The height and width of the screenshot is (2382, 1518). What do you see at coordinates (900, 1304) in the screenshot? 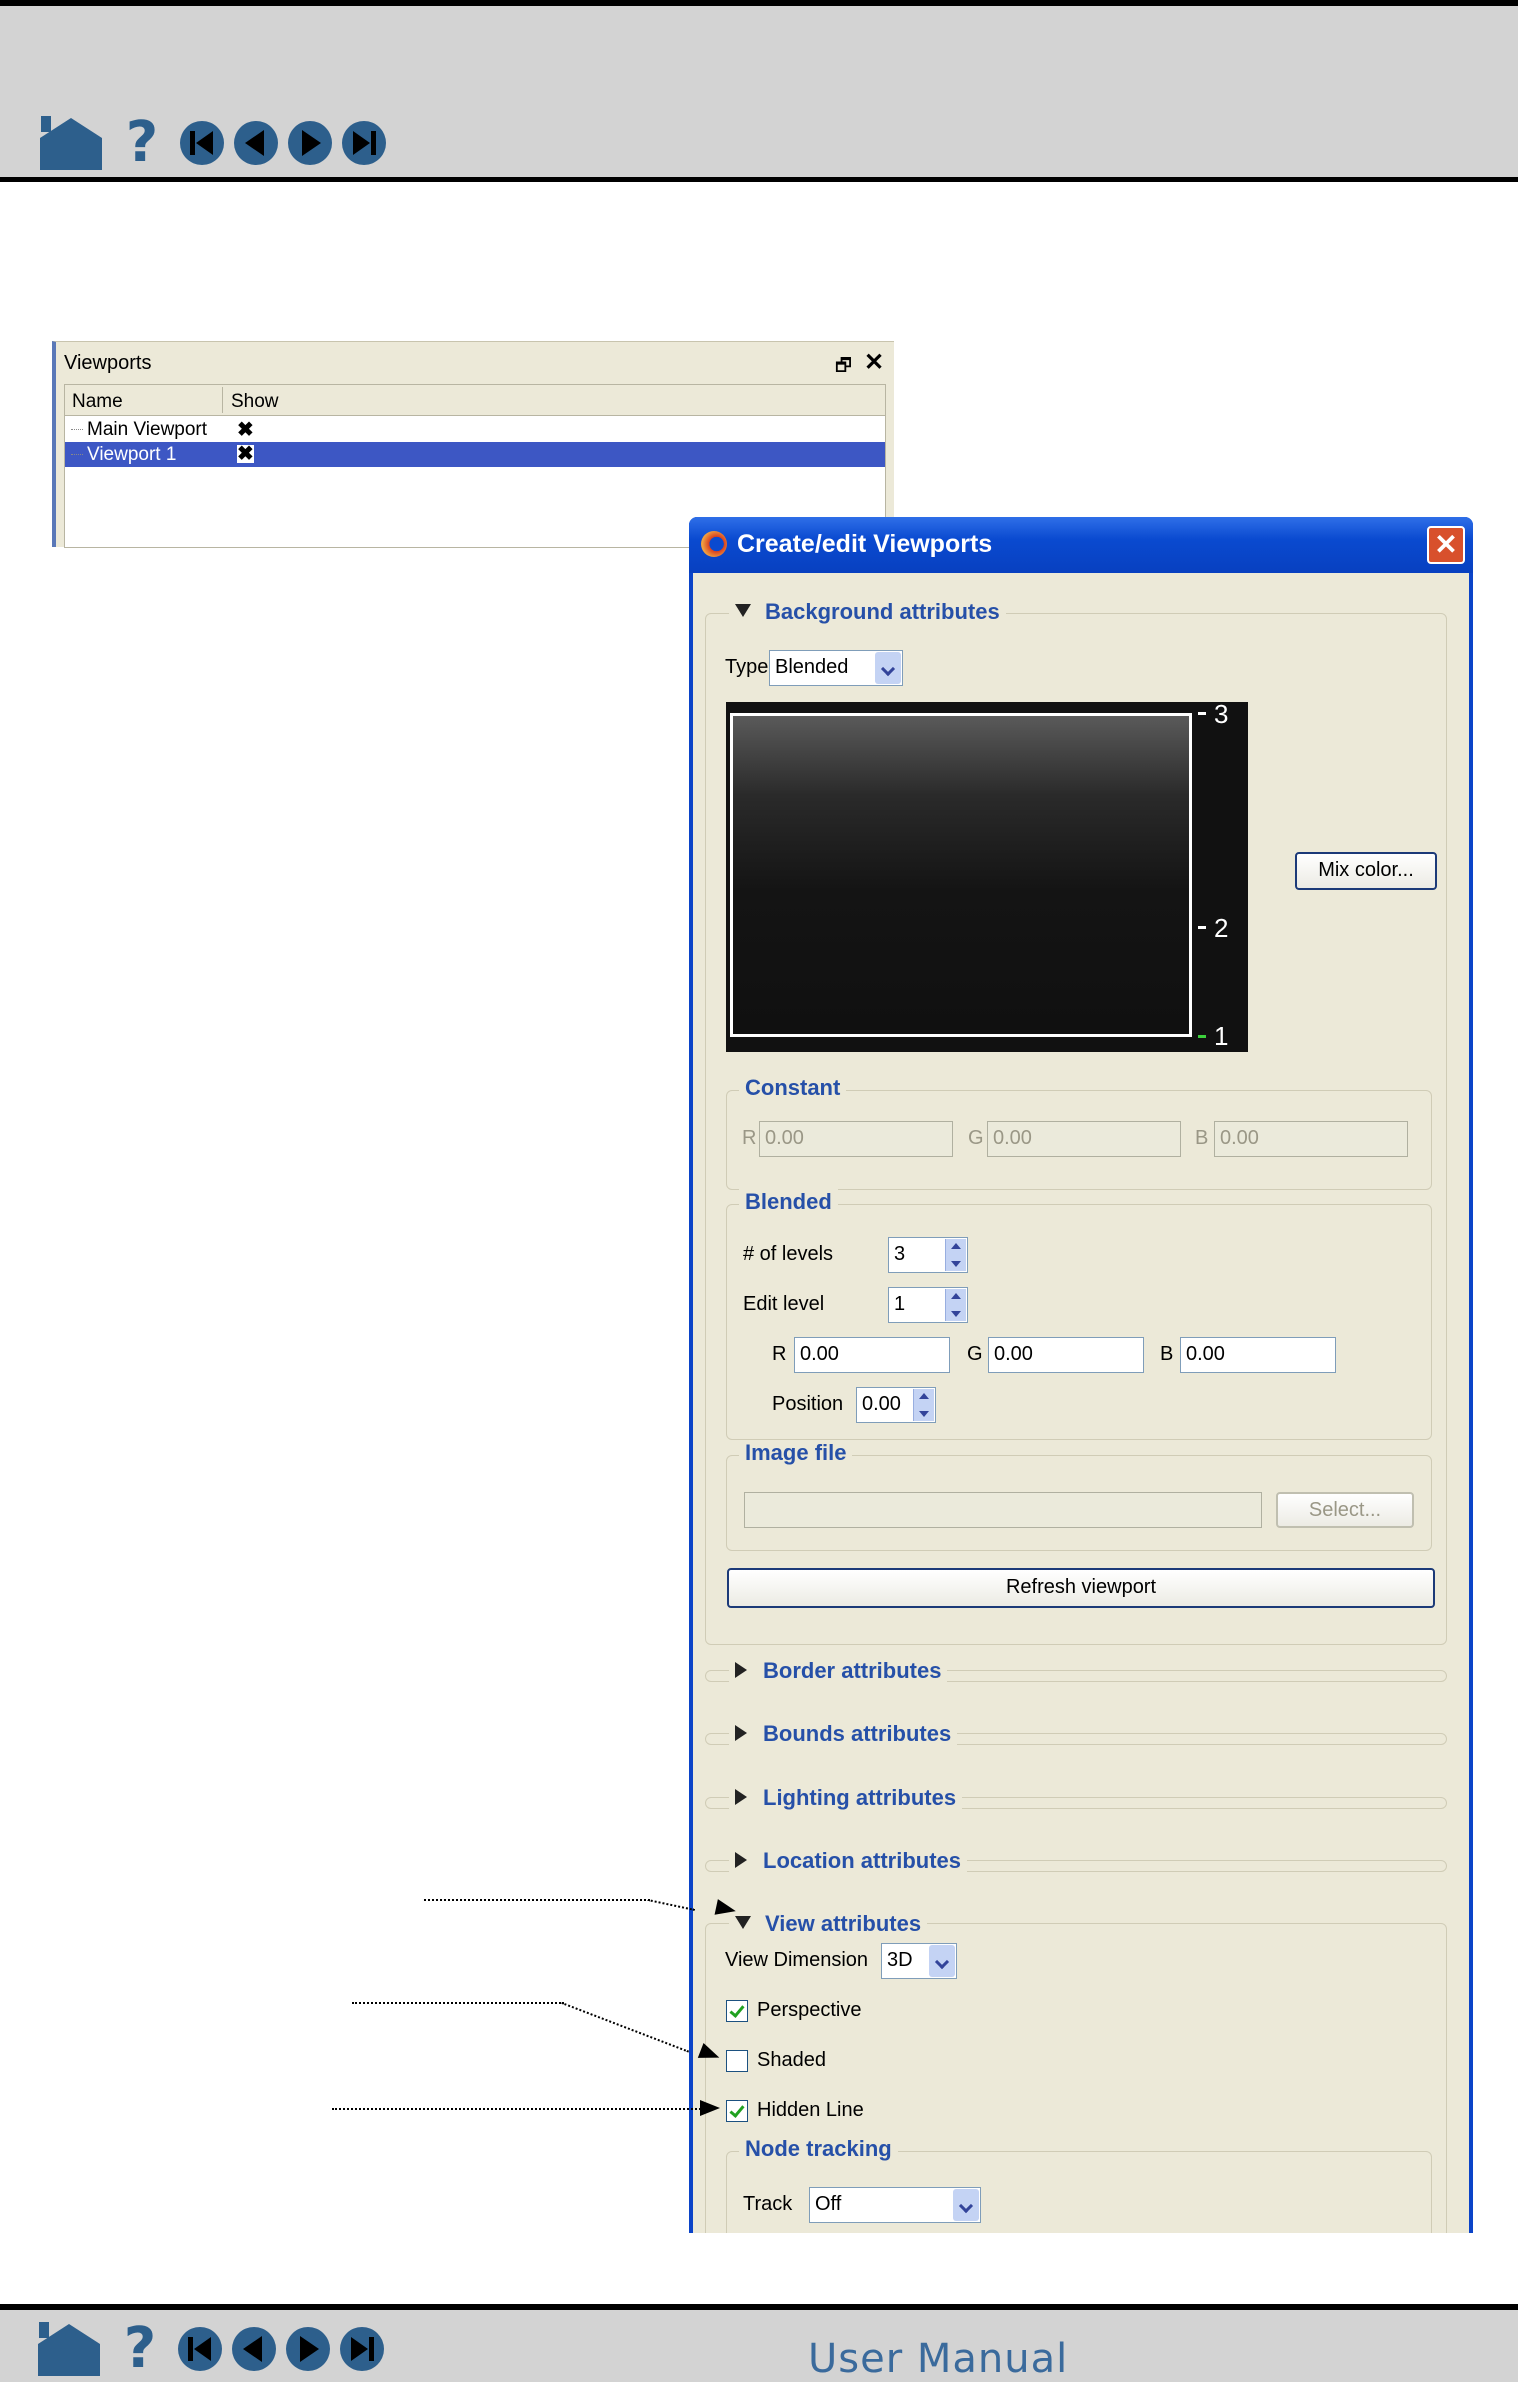
I see `edit-level-value: 1` at bounding box center [900, 1304].